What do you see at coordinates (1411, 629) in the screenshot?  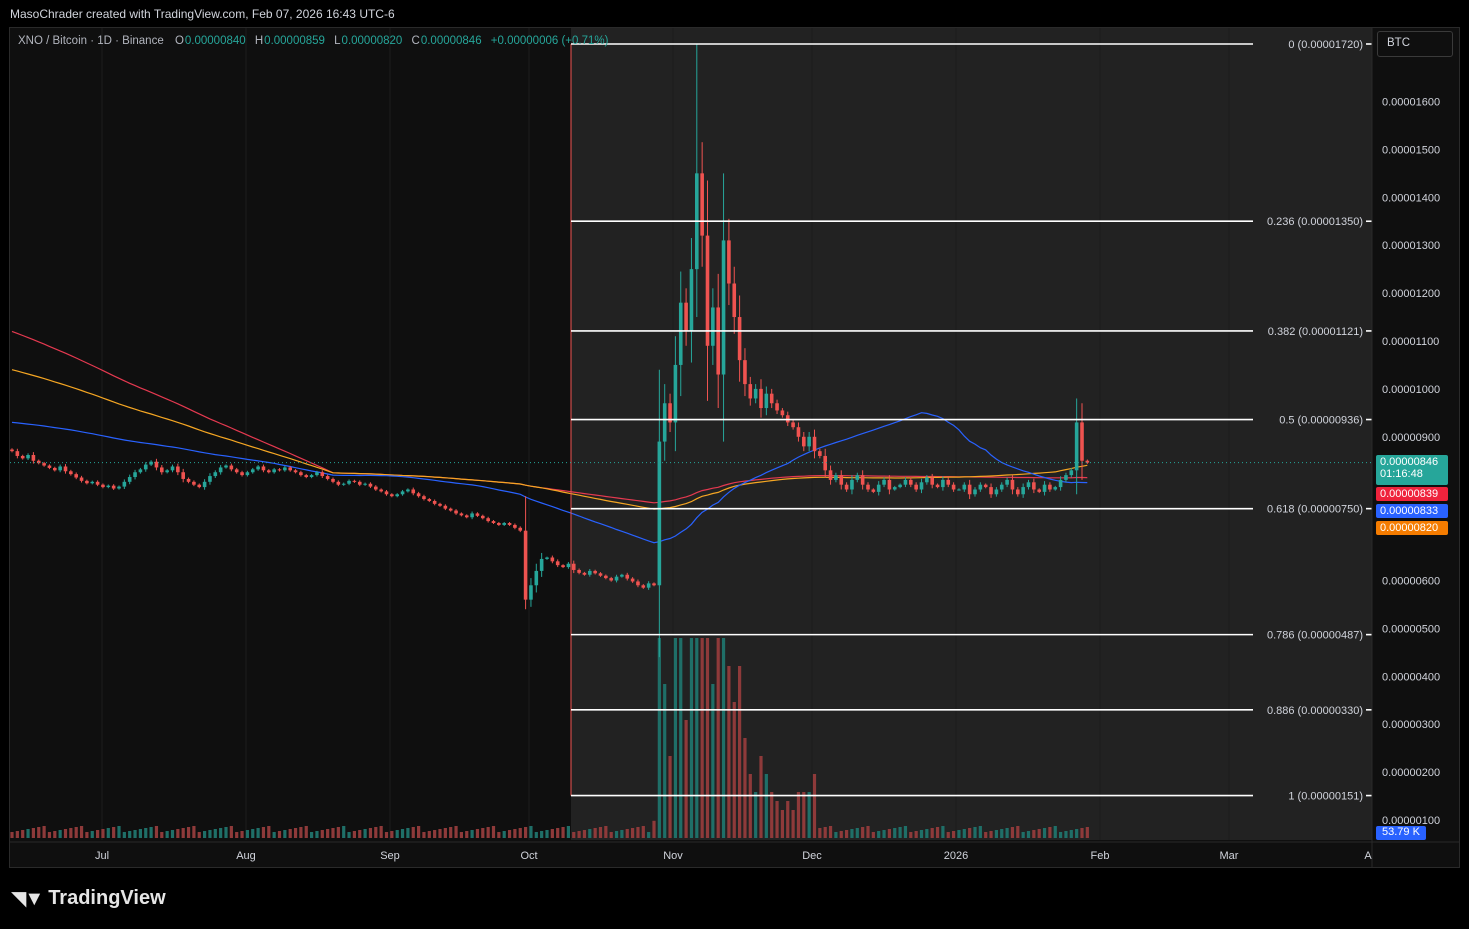 I see `y-tick-label: 0.00000500` at bounding box center [1411, 629].